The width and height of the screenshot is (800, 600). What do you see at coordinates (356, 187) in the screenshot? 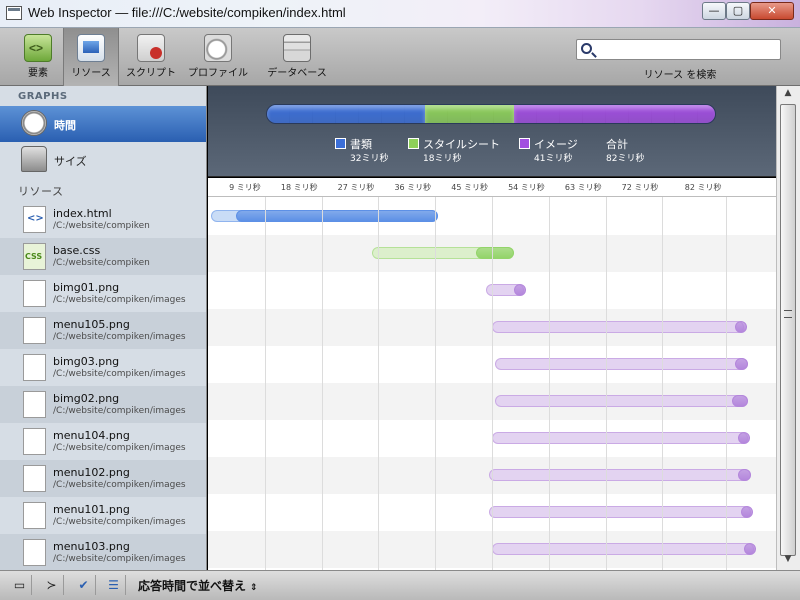
I see `timeline-tick-label: 27 ミリ秒` at bounding box center [356, 187].